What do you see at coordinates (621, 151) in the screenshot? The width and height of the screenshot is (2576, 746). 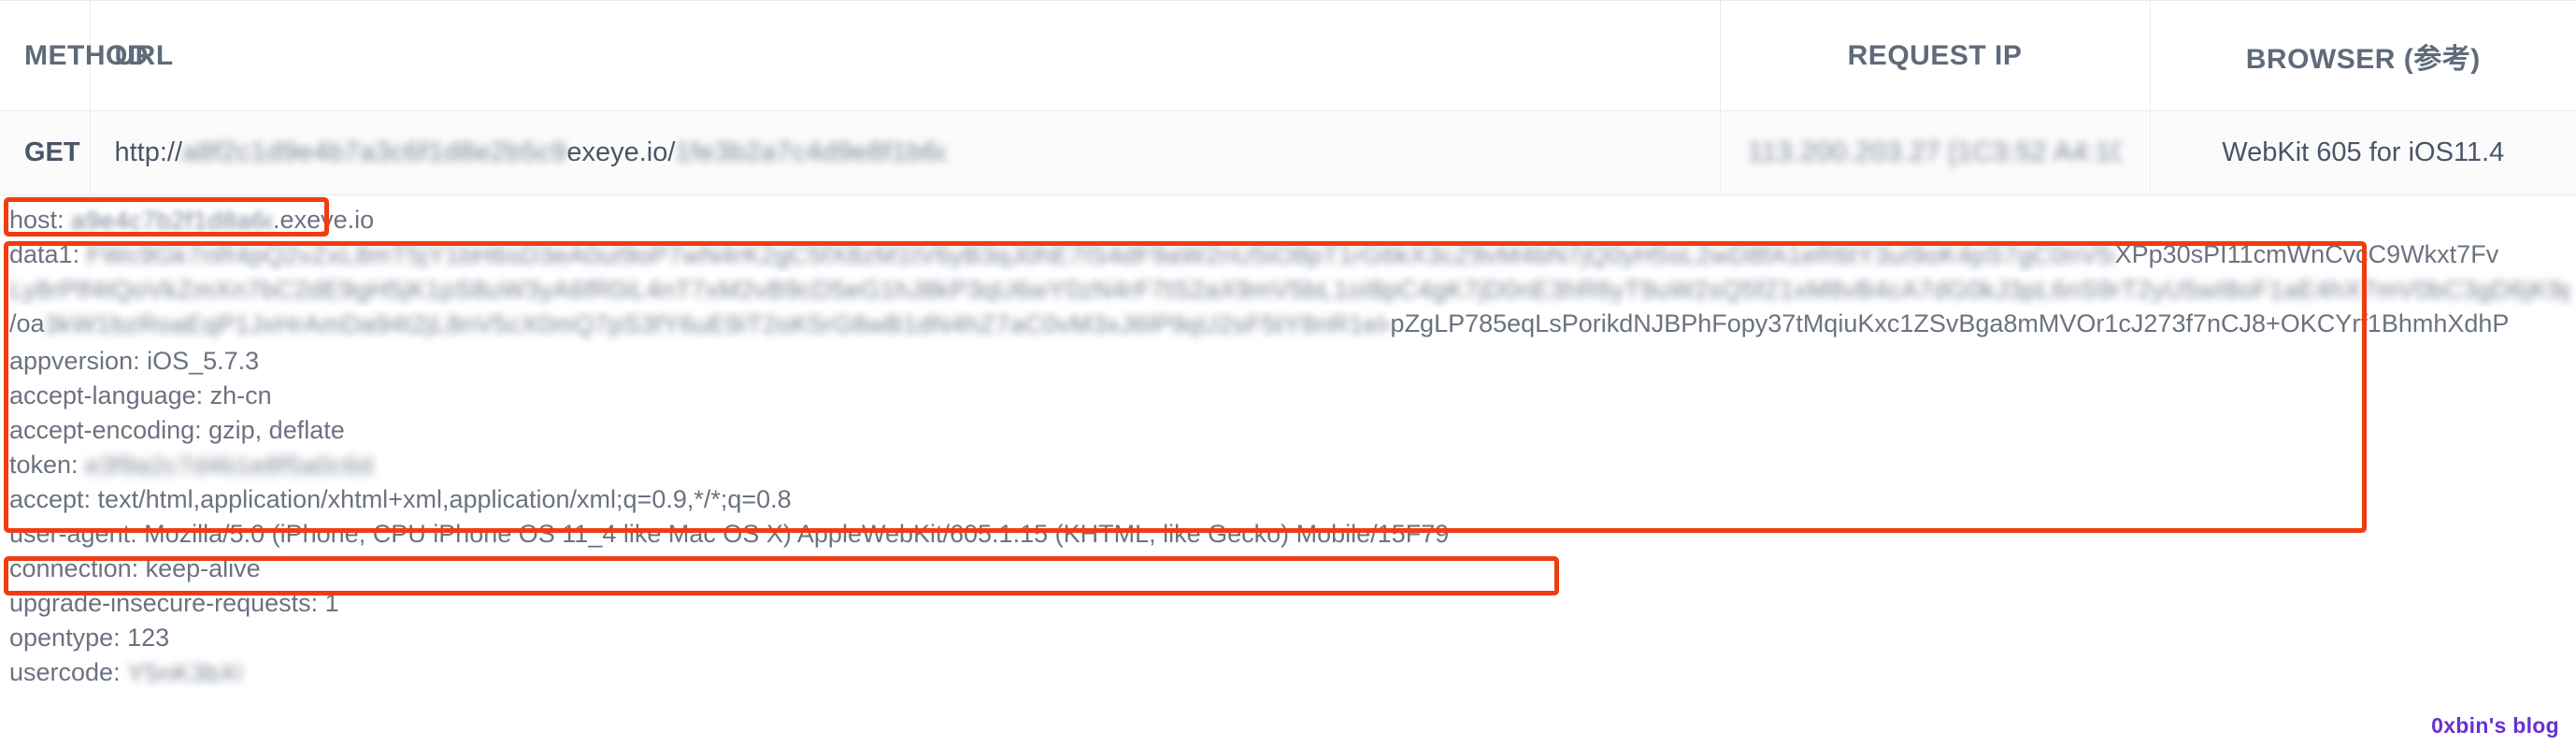 I see `url-domain: exeye.io/` at bounding box center [621, 151].